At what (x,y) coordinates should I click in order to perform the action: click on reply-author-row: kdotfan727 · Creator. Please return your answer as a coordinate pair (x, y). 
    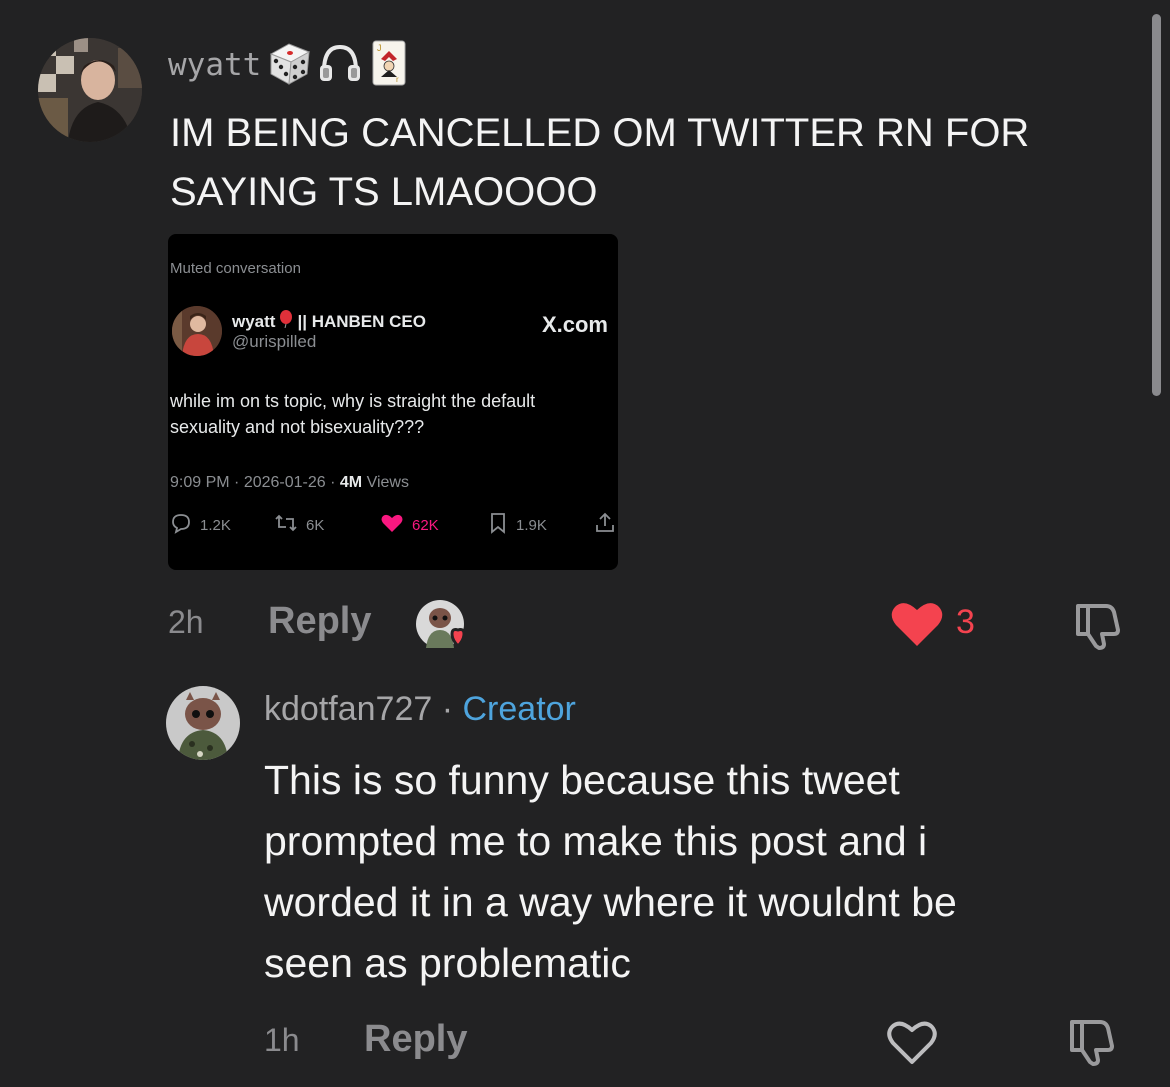
    Looking at the image, I should click on (420, 709).